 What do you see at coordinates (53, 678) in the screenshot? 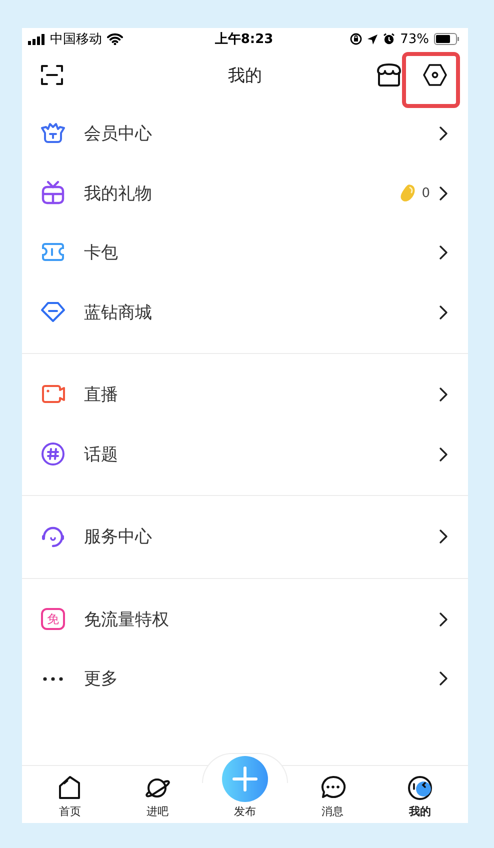
I see `more-icon` at bounding box center [53, 678].